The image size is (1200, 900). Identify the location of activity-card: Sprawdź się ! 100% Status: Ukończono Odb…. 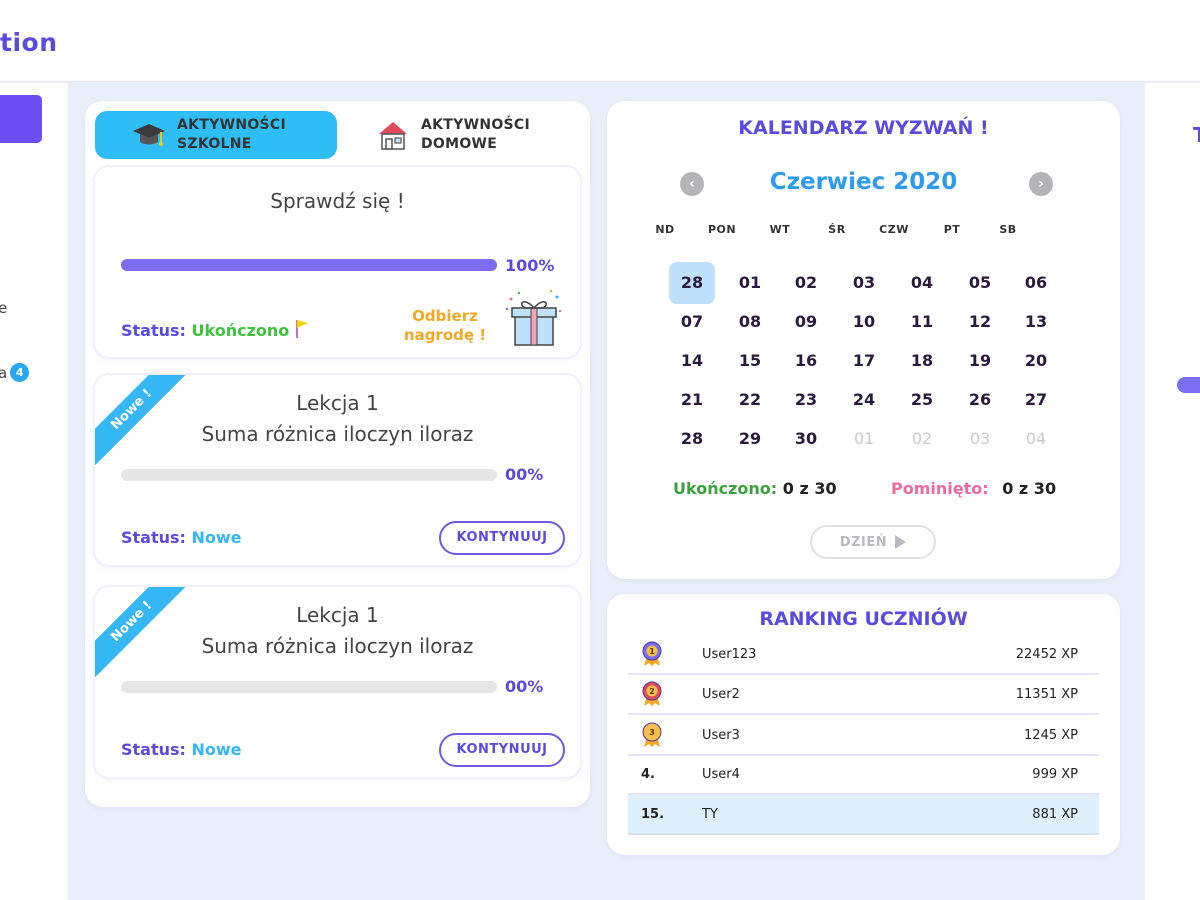
(337, 262).